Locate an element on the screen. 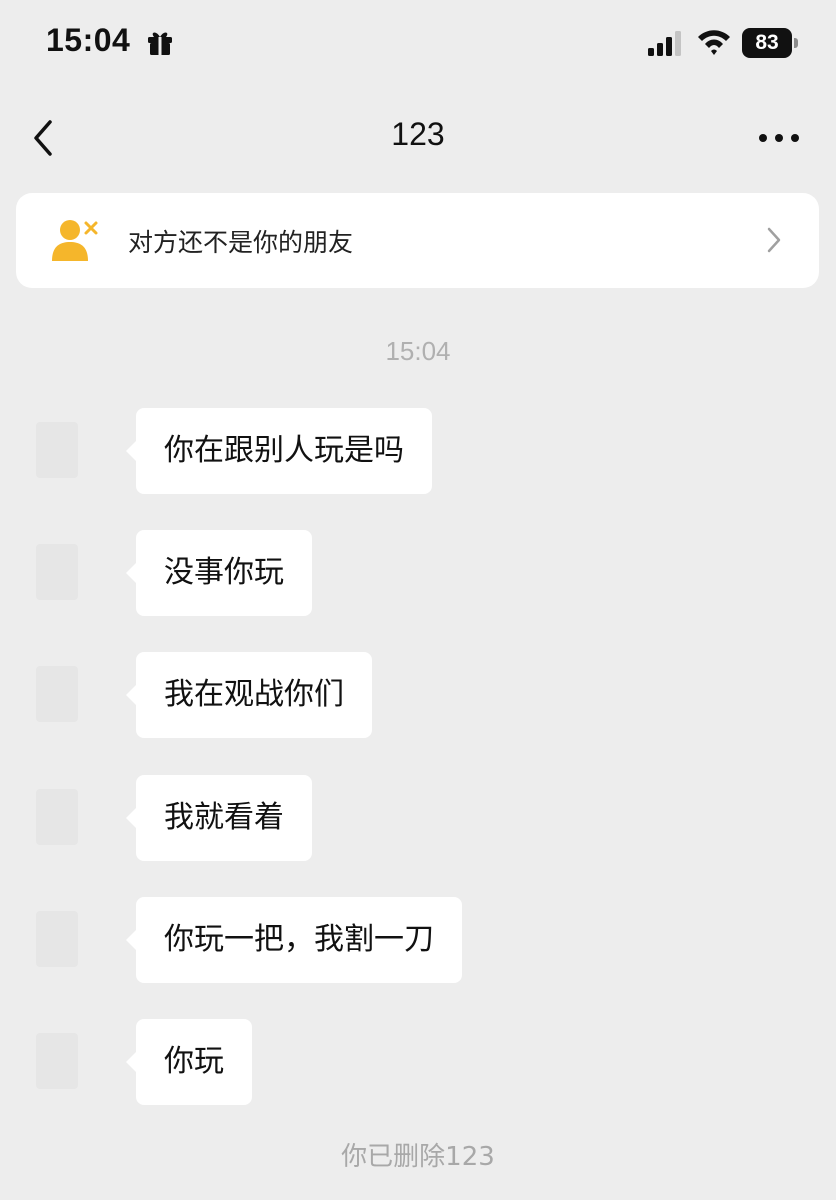 Image resolution: width=836 pixels, height=1200 pixels. person-x-icon is located at coordinates (75, 240).